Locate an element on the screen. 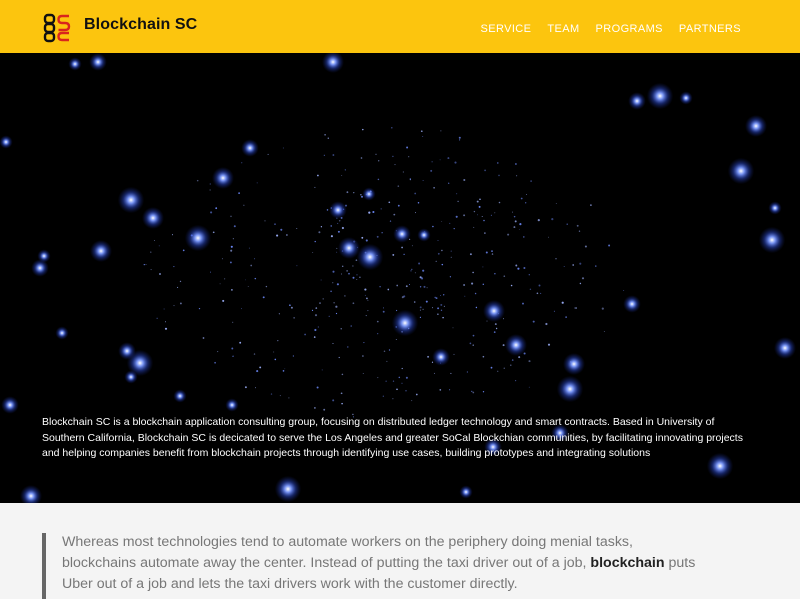 This screenshot has width=800, height=599. blockchain-chain-logo-icon is located at coordinates (58, 28).